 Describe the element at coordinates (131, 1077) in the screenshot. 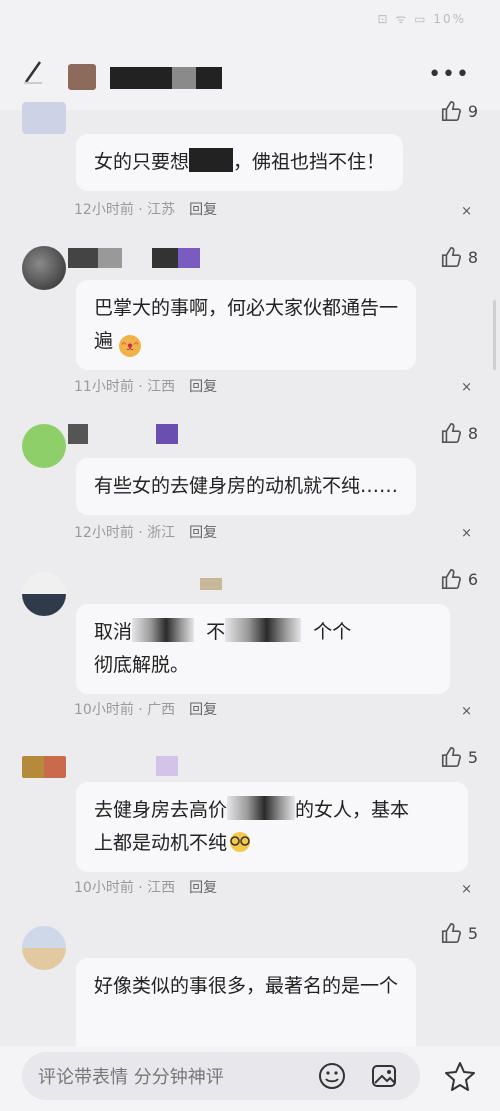

I see `comment-input-placeholder: 评论带表情 分分钟神评` at that location.